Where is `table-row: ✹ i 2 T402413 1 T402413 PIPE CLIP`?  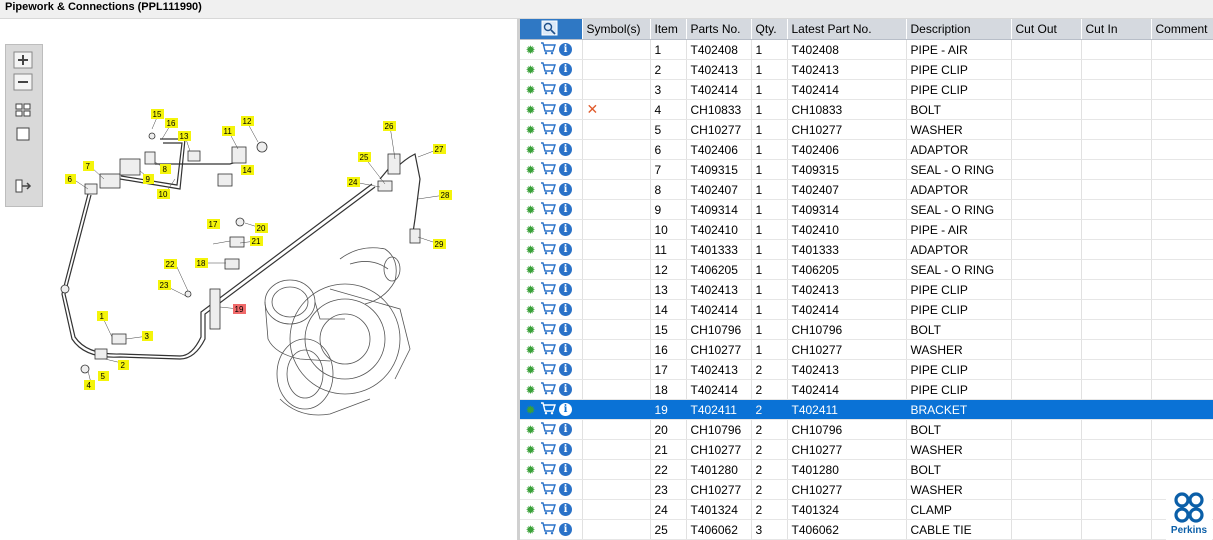 table-row: ✹ i 2 T402413 1 T402413 PIPE CLIP is located at coordinates (866, 69).